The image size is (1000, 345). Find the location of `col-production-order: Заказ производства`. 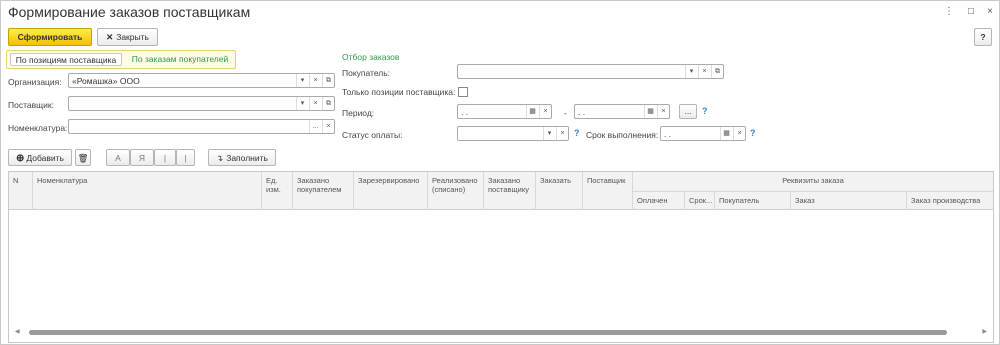

col-production-order: Заказ производства is located at coordinates (950, 200).